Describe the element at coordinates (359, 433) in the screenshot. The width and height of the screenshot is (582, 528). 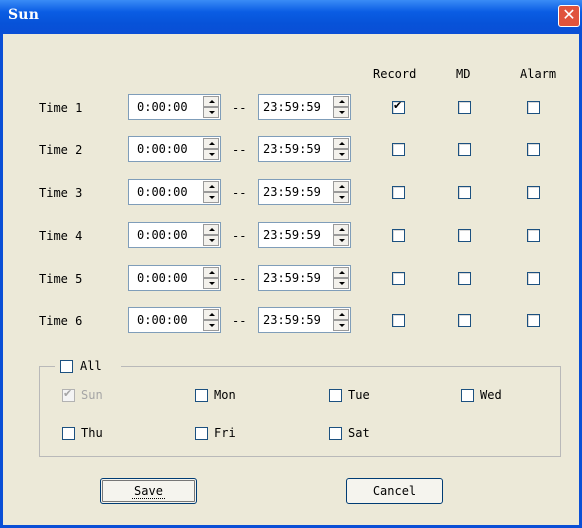
I see `sat-label: Sat` at that location.